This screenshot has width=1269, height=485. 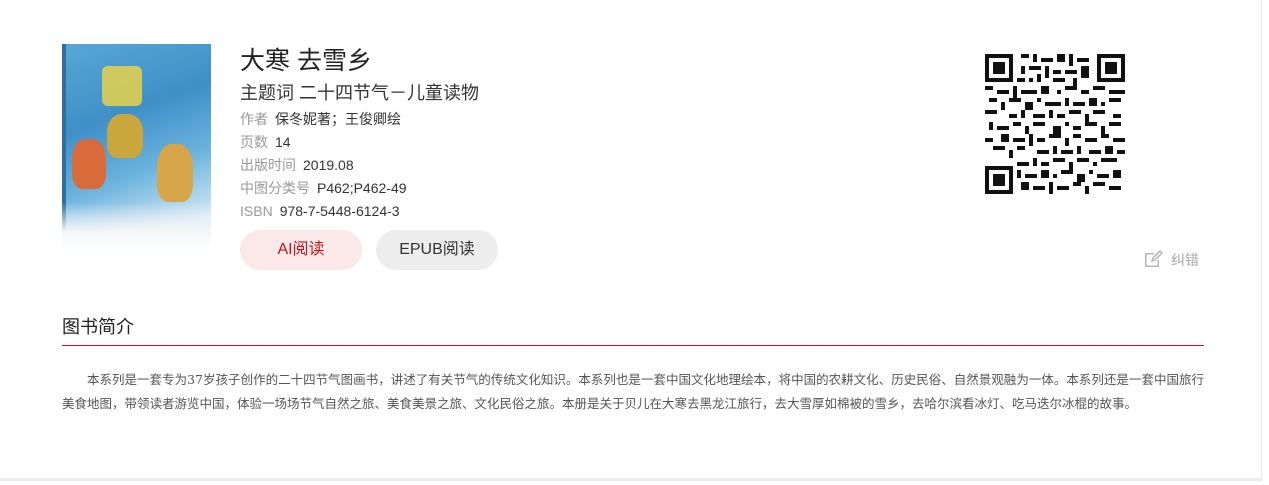 What do you see at coordinates (122, 86) in the screenshot?
I see `cover-title-mark` at bounding box center [122, 86].